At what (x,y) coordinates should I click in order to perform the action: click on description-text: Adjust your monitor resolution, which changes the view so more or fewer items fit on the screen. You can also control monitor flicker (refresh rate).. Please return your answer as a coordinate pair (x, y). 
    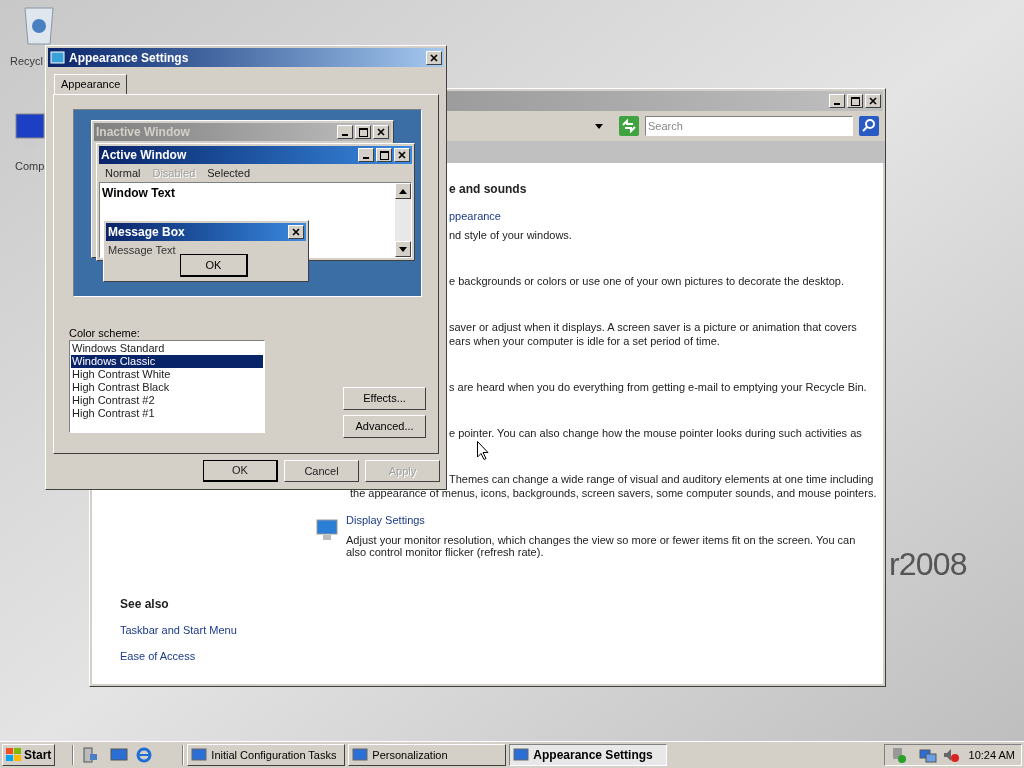
    Looking at the image, I should click on (601, 545).